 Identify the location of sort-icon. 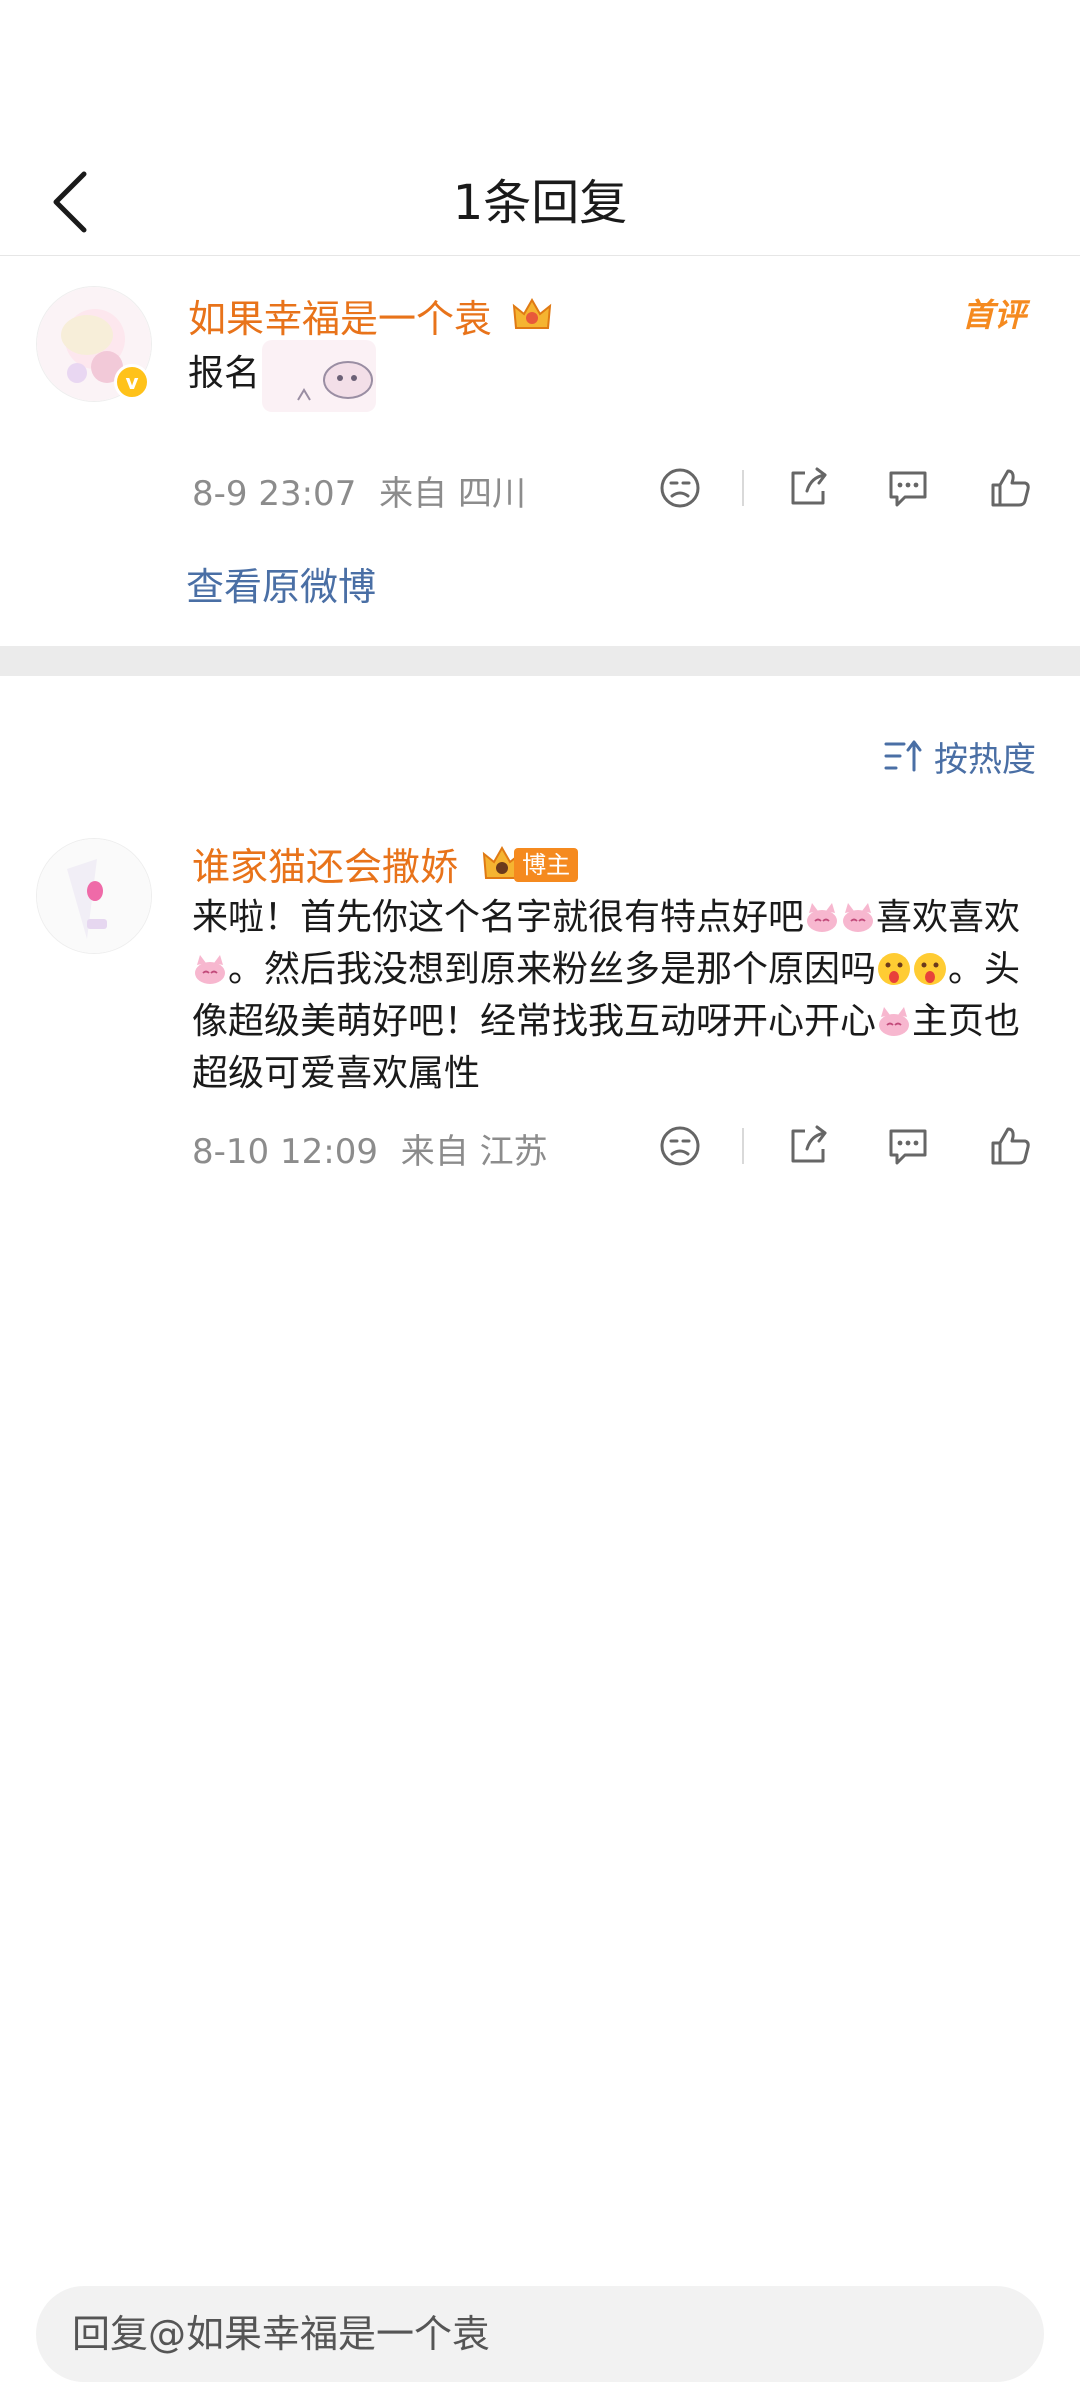
(903, 756).